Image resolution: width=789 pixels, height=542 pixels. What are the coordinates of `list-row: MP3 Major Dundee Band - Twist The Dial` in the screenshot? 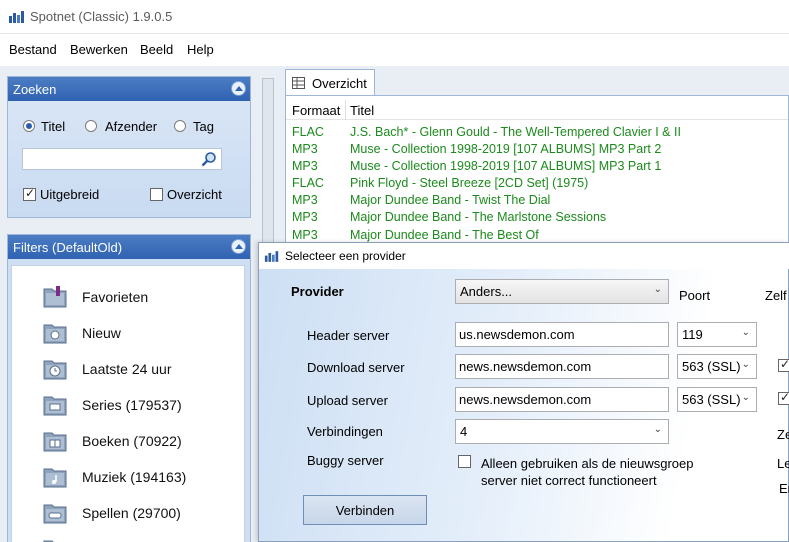 It's located at (537, 200).